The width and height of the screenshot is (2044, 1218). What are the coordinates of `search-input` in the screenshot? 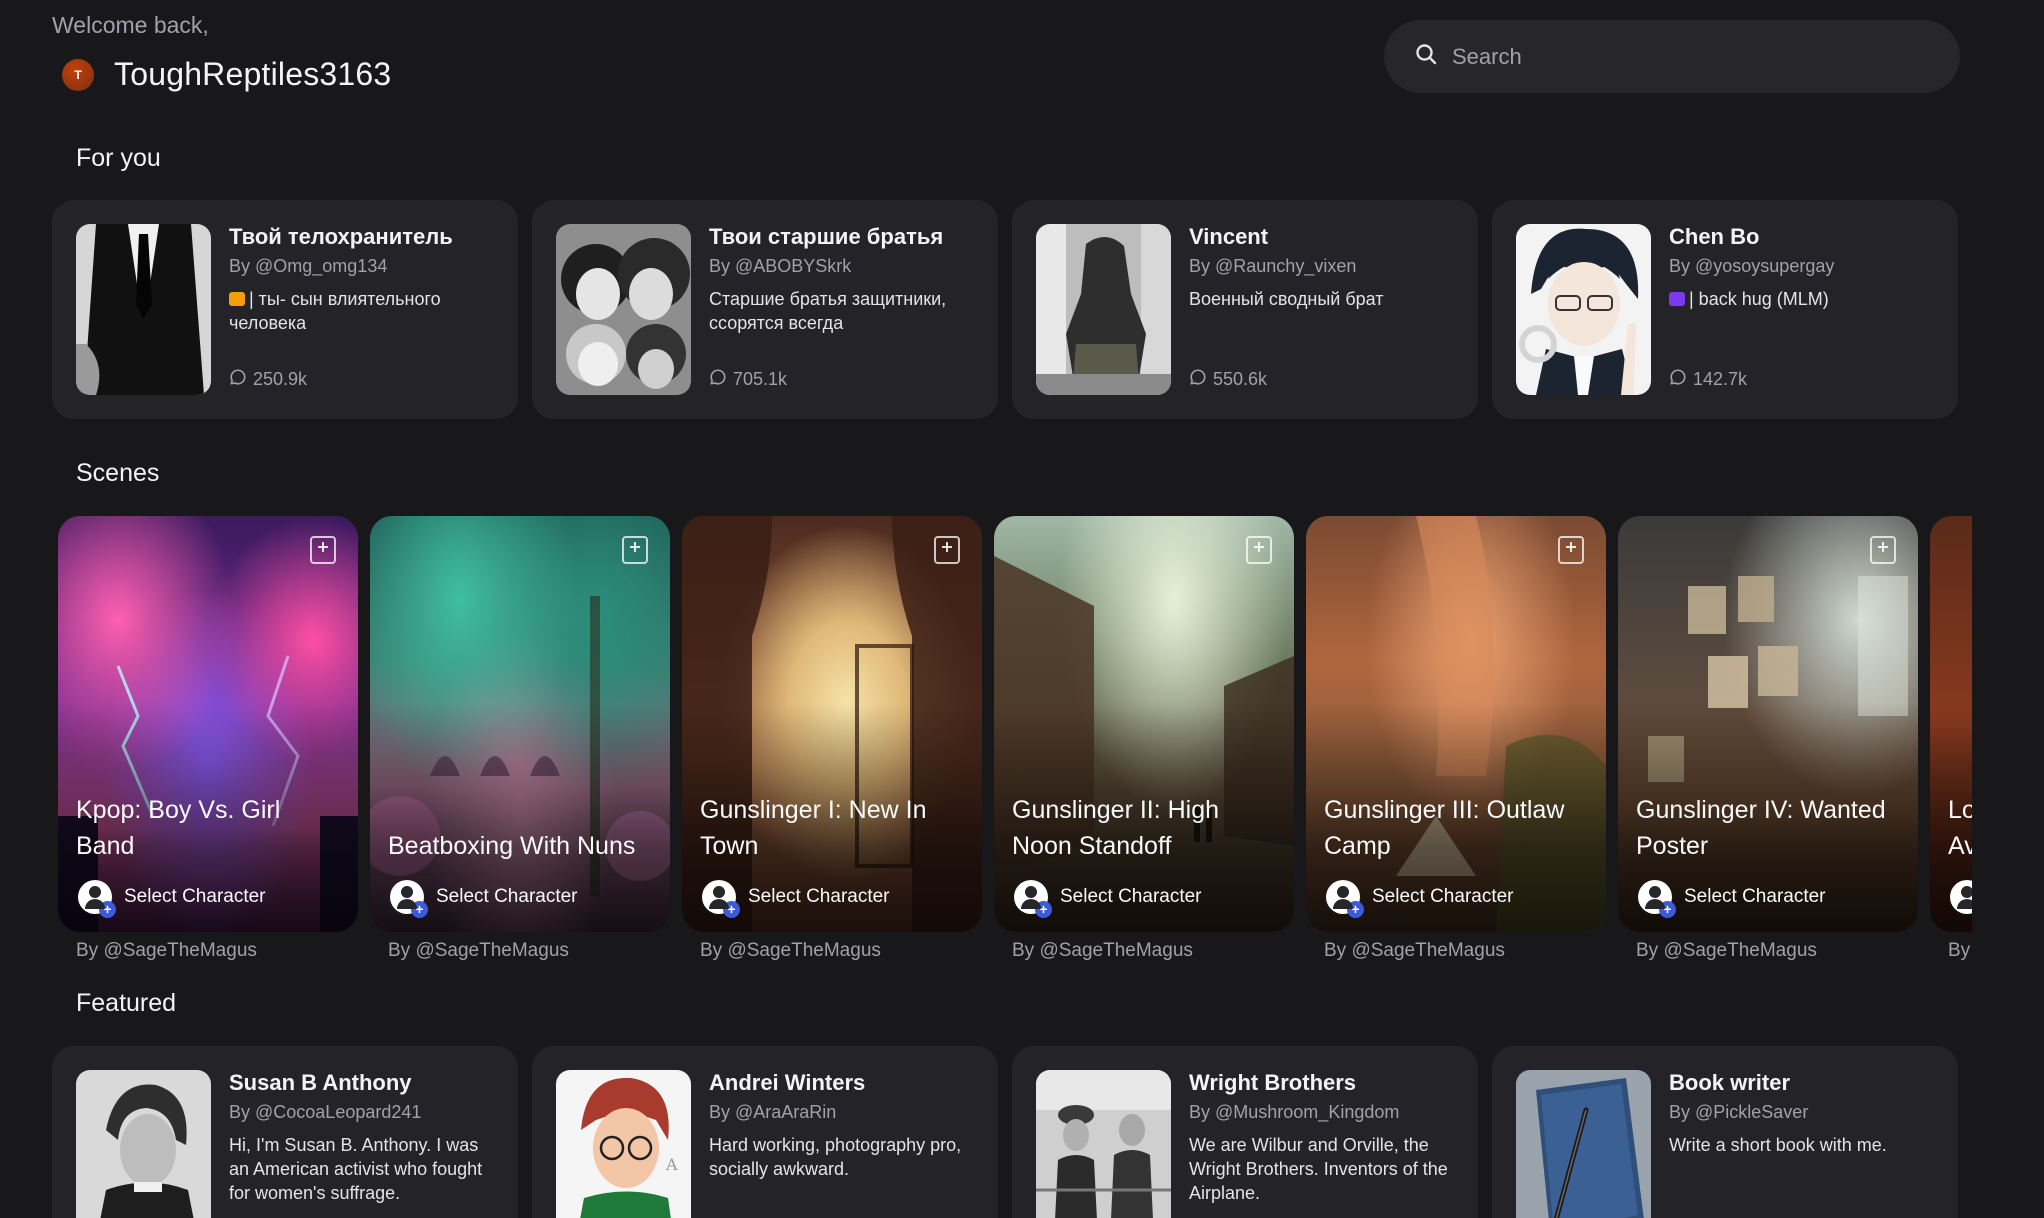 It's located at (1682, 56).